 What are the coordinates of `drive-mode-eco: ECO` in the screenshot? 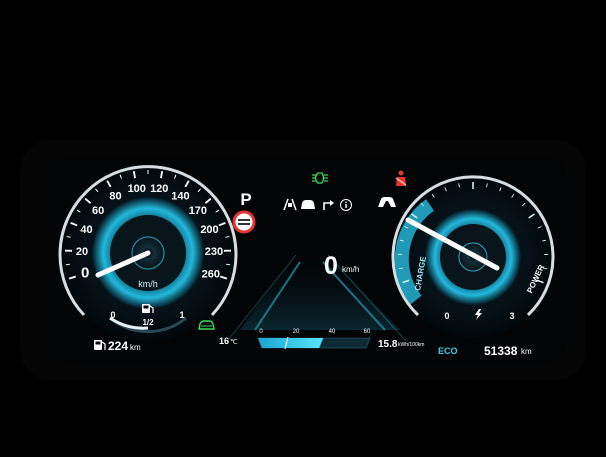 It's located at (448, 351).